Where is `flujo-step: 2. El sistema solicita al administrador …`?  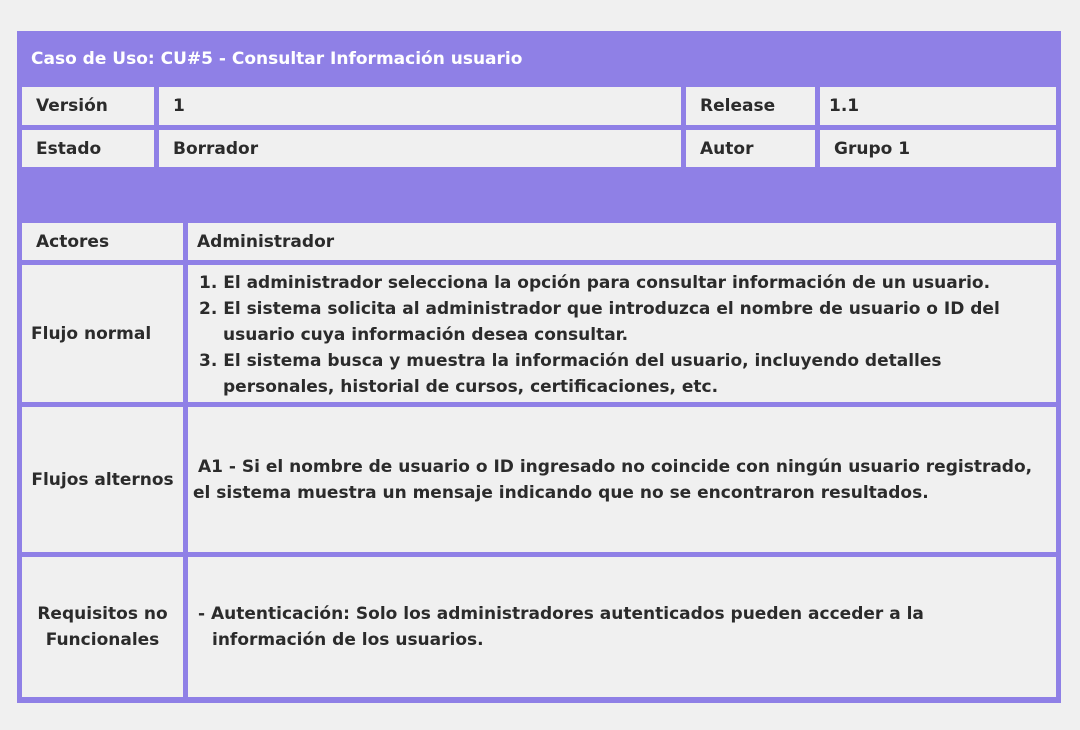
flujo-step: 2. El sistema solicita al administrador … is located at coordinates (599, 322).